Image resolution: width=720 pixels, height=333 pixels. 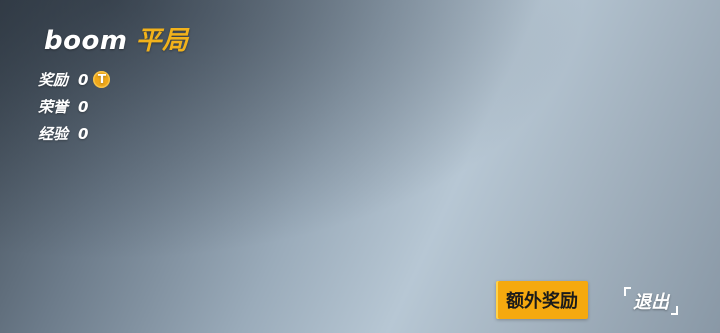 I want to click on stat-honor: 荣誉 0, so click(x=74, y=106).